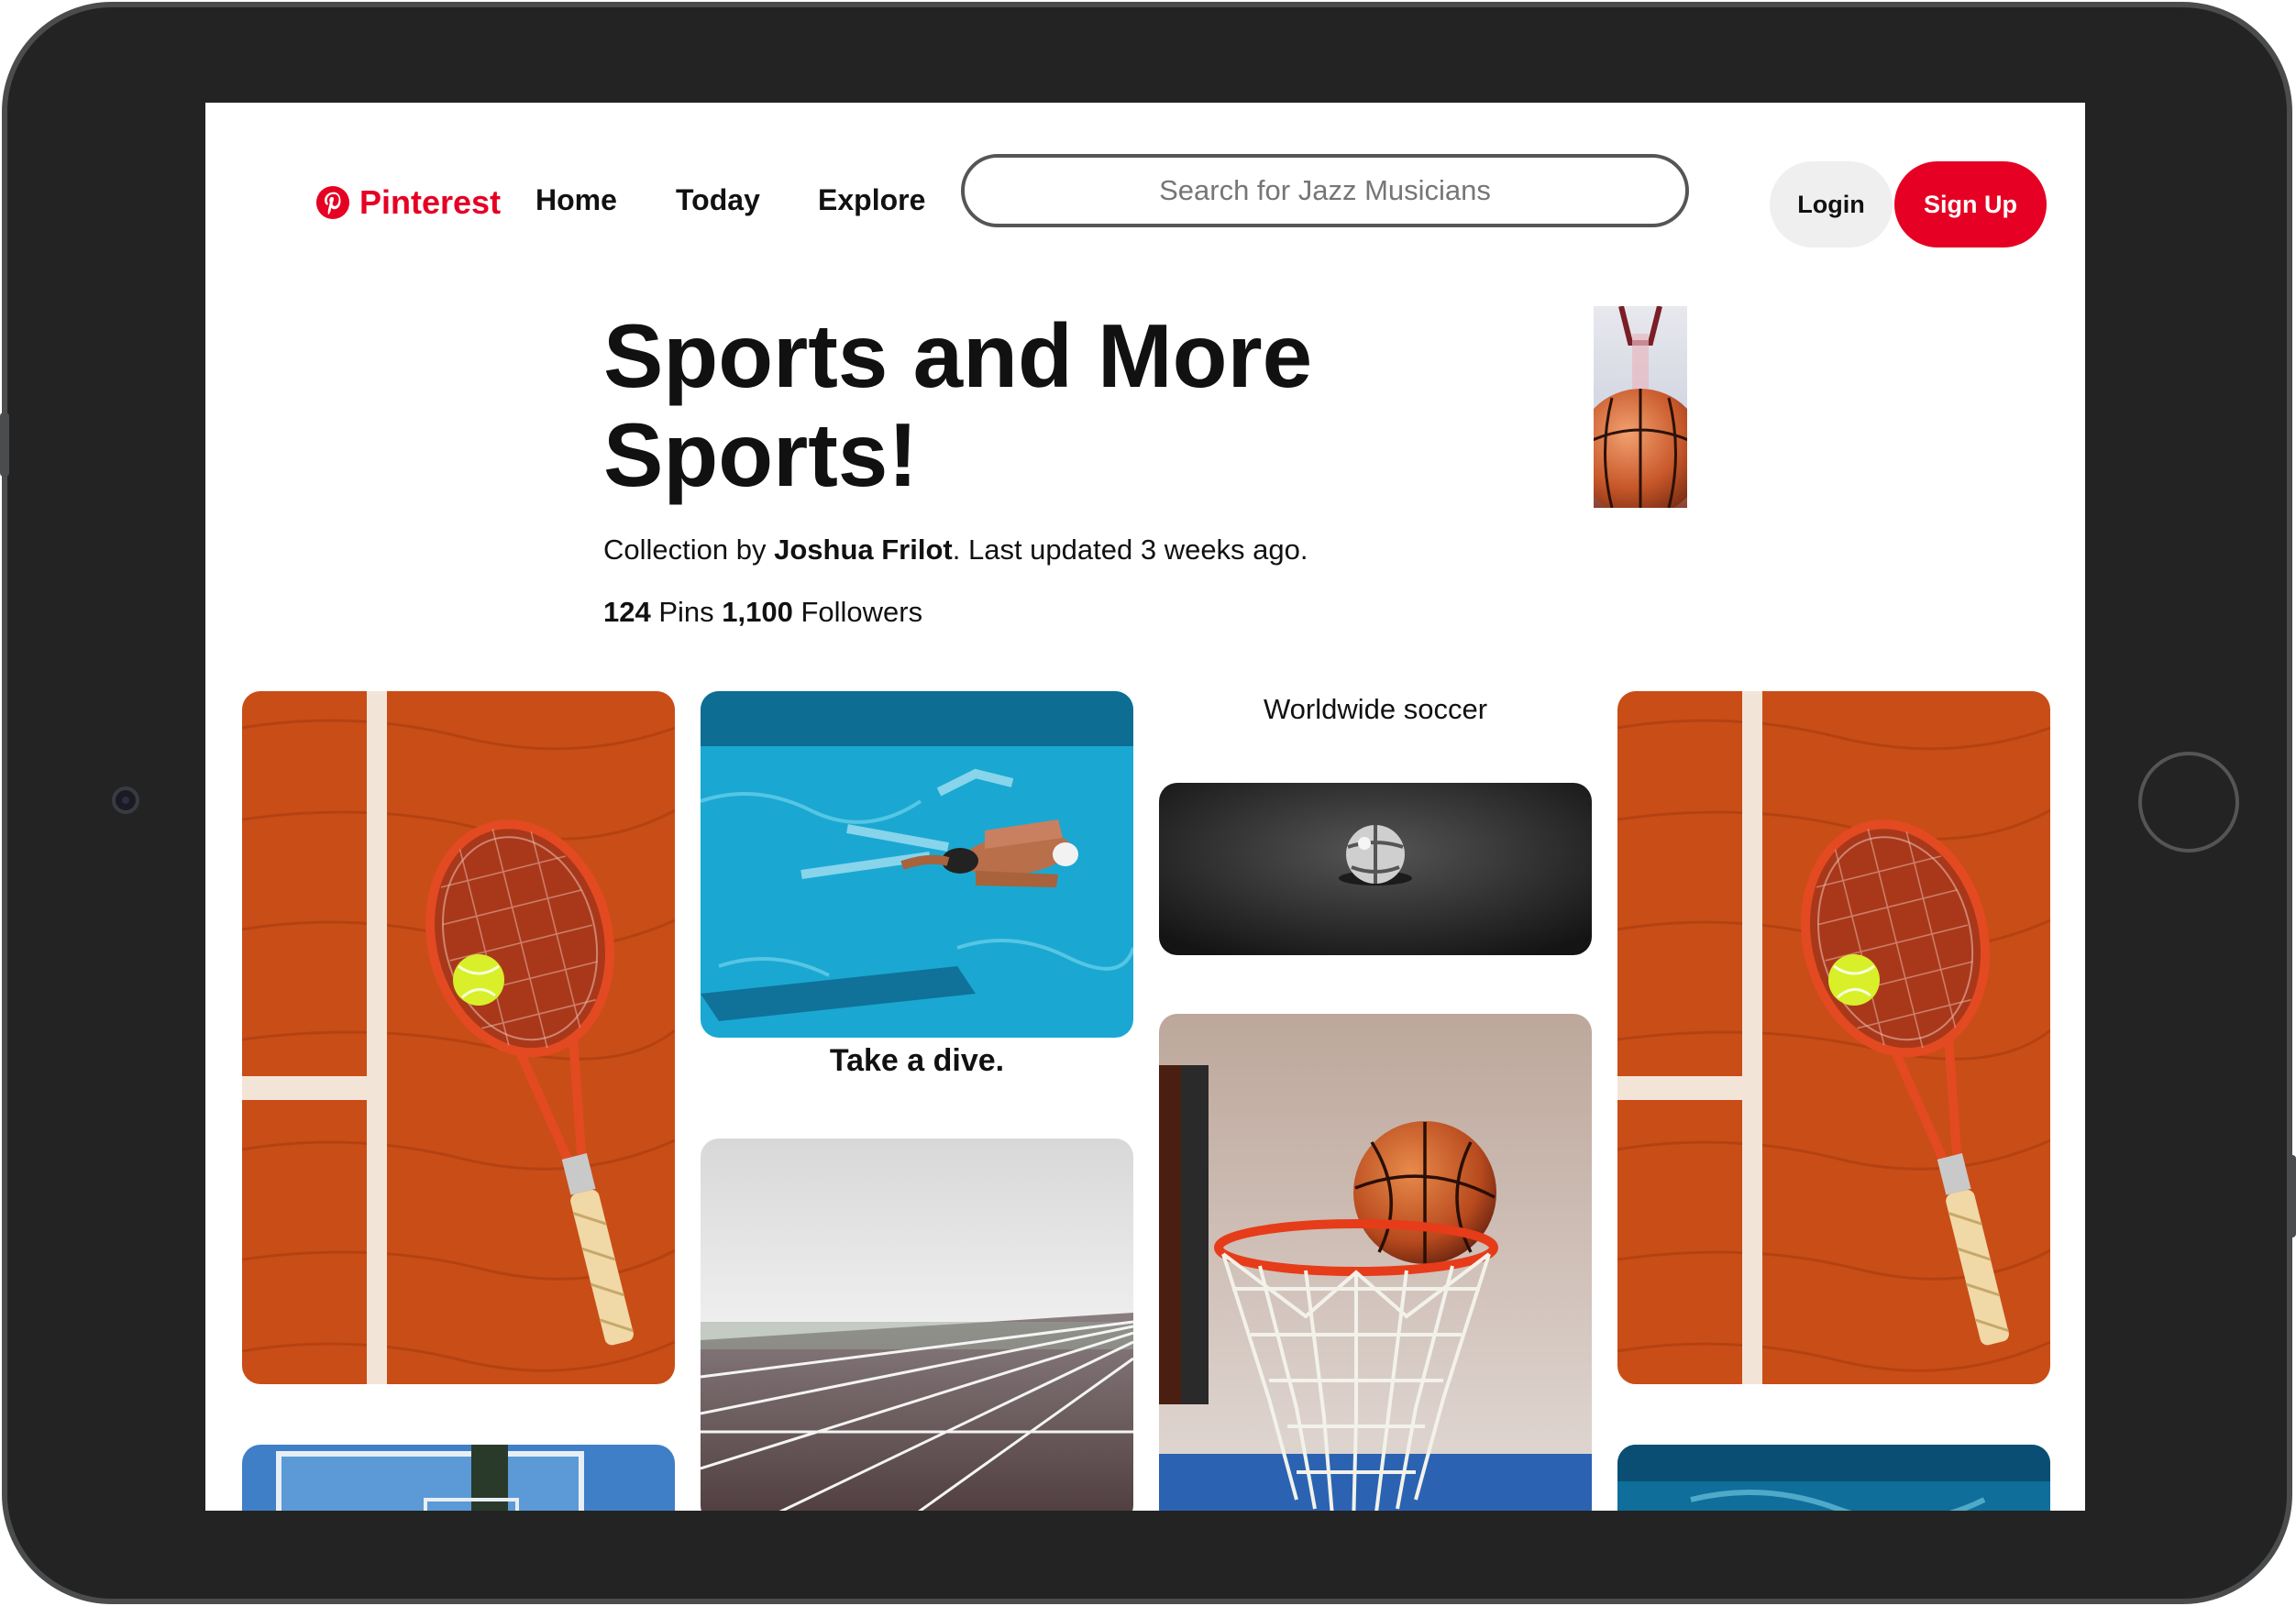  Describe the element at coordinates (863, 550) in the screenshot. I see `author-link: Joshua Frilot` at that location.